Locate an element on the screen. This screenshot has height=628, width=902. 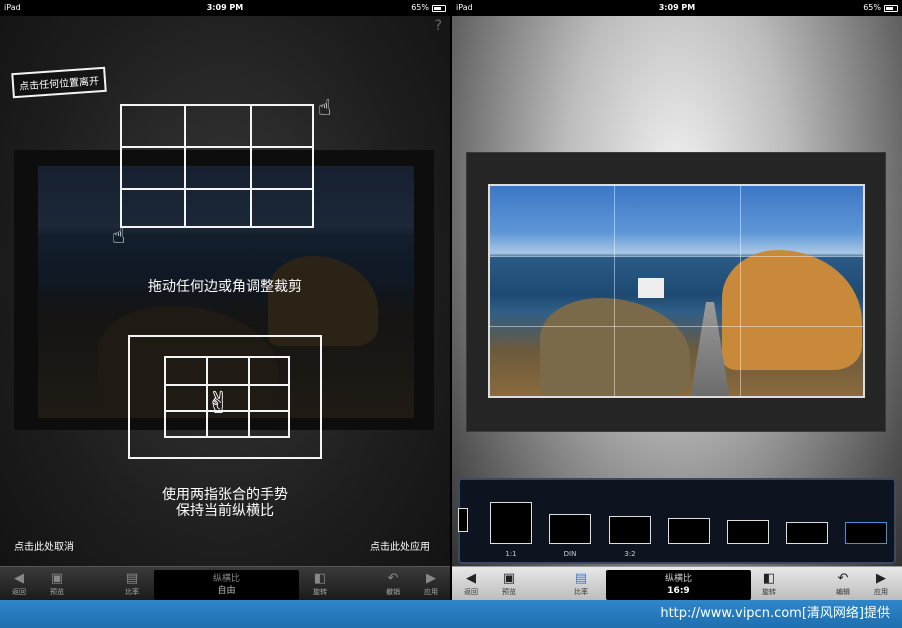
ratio-label: DIN is located at coordinates (570, 554).